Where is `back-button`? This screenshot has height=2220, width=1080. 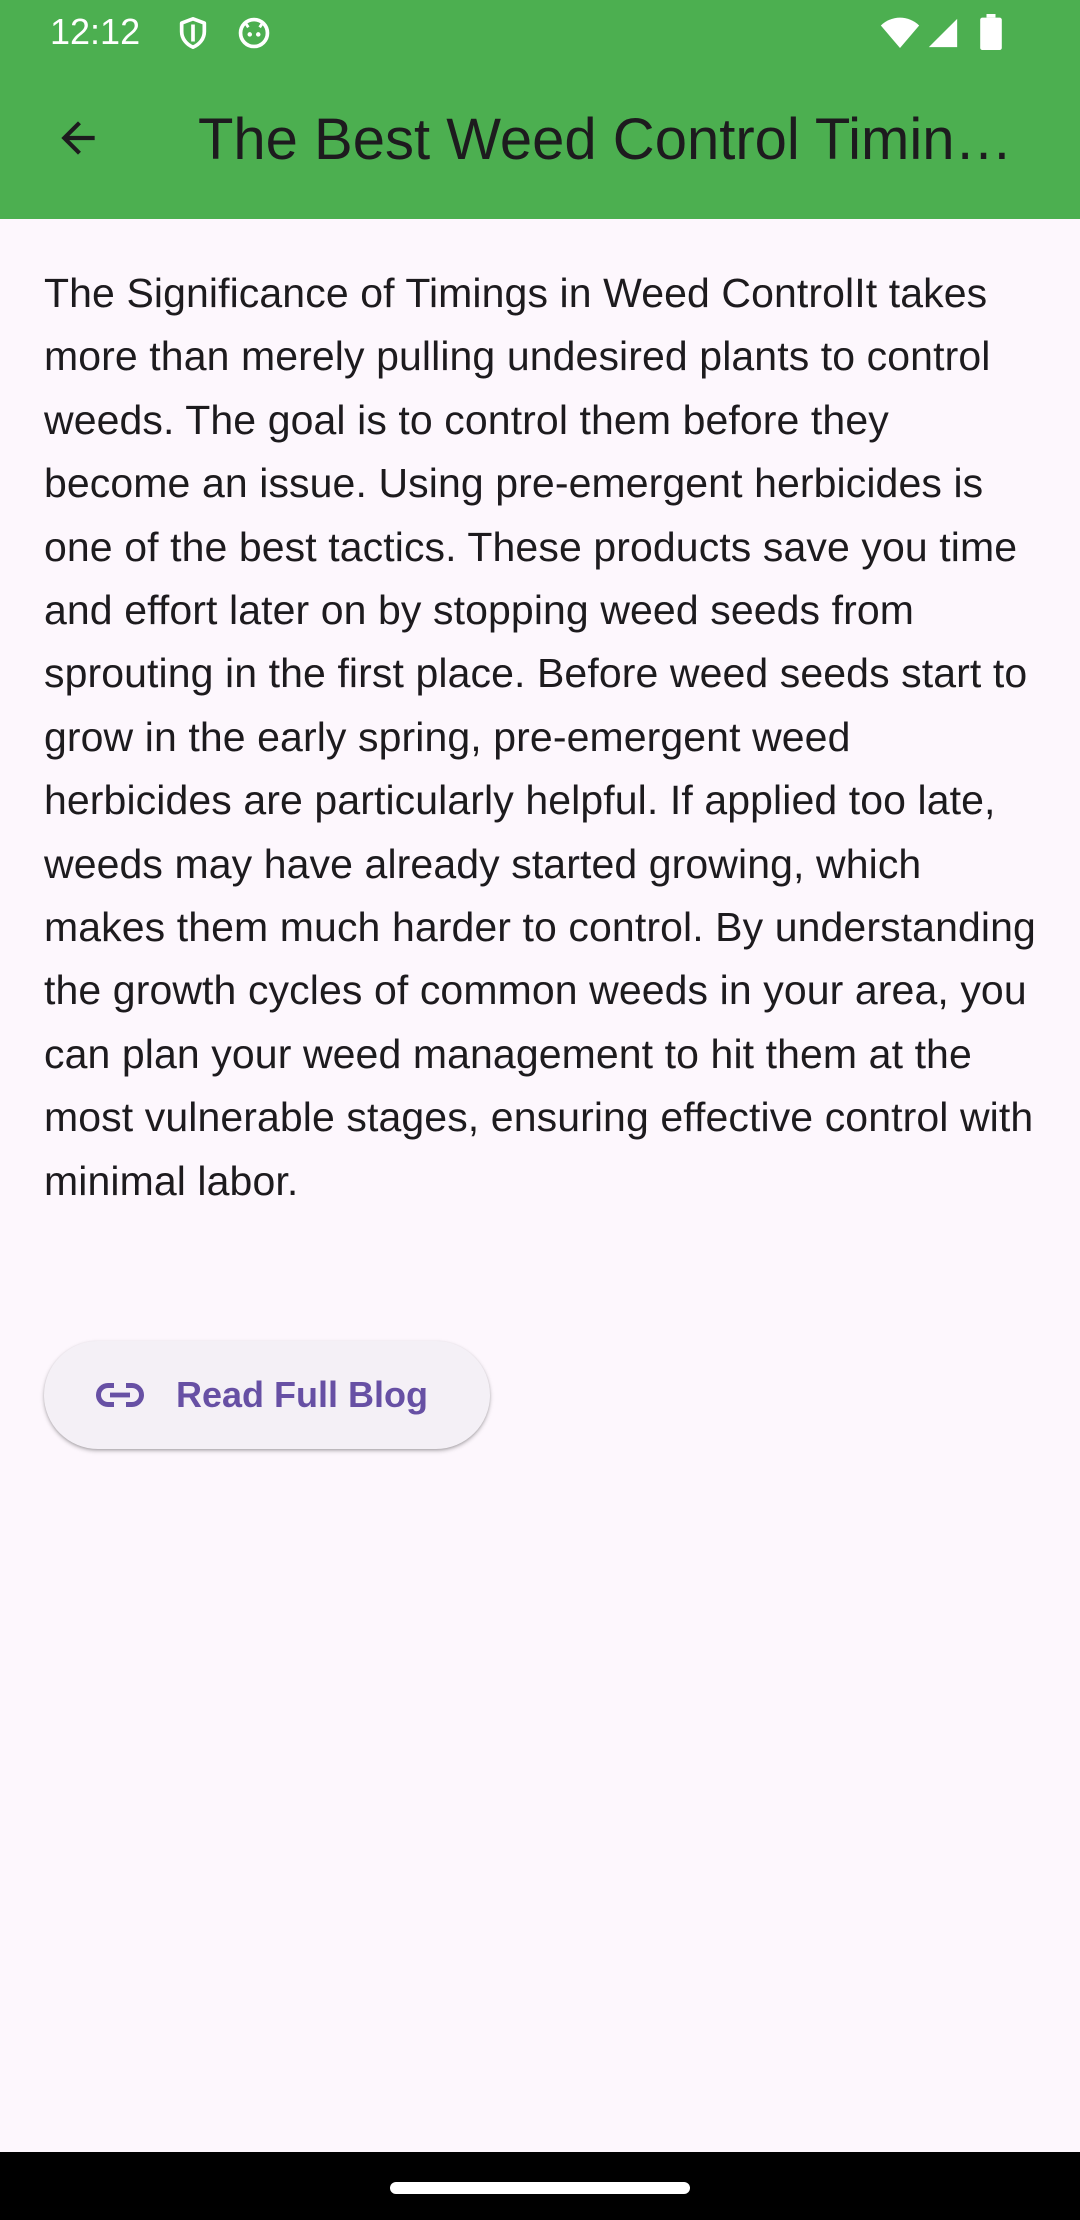 back-button is located at coordinates (78, 138).